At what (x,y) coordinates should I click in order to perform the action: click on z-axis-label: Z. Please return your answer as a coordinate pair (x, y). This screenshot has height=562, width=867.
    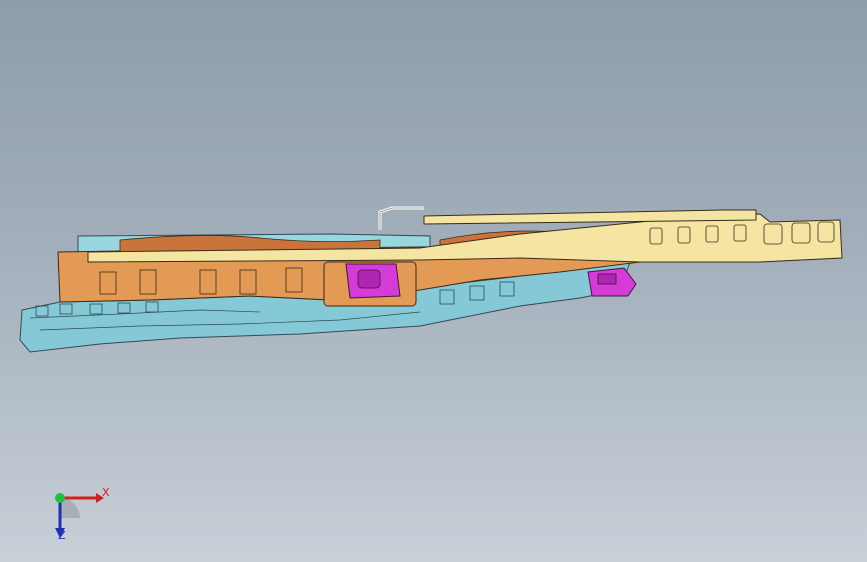
    Looking at the image, I should click on (62, 535).